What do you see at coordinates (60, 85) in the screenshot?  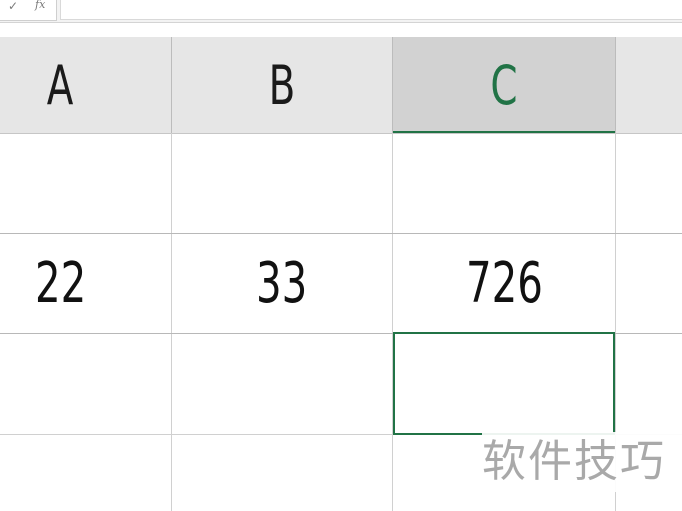 I see `column-header-a: A` at bounding box center [60, 85].